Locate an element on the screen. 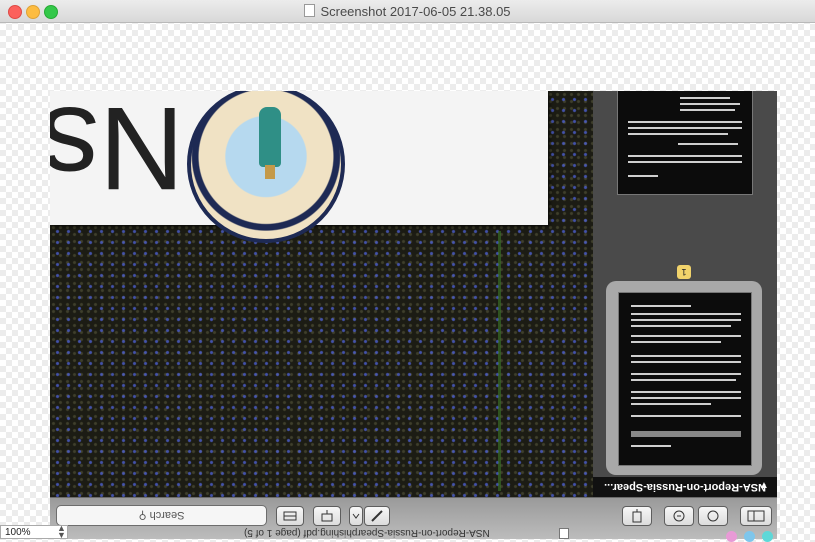 The height and width of the screenshot is (542, 815). sidebar-document-header: NSA-Report-on-Russia-Spear... ▲ is located at coordinates (685, 487).